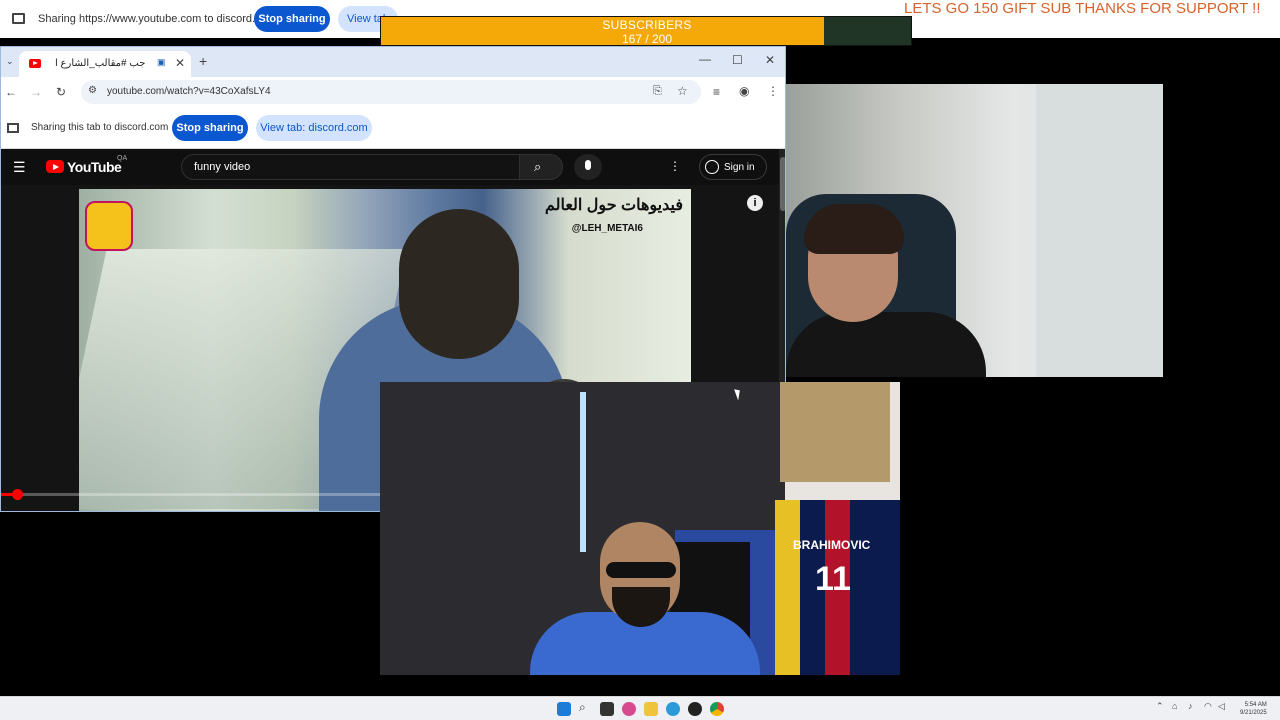 Image resolution: width=1280 pixels, height=720 pixels. What do you see at coordinates (109, 226) in the screenshot?
I see `channel-badge-icon` at bounding box center [109, 226].